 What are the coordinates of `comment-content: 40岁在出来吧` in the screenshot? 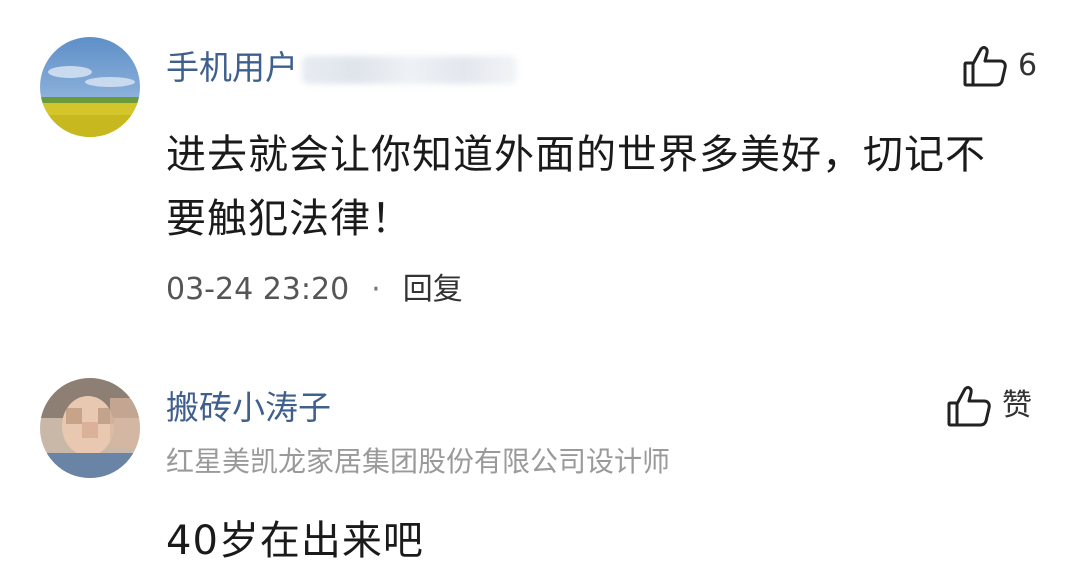 It's located at (606, 541).